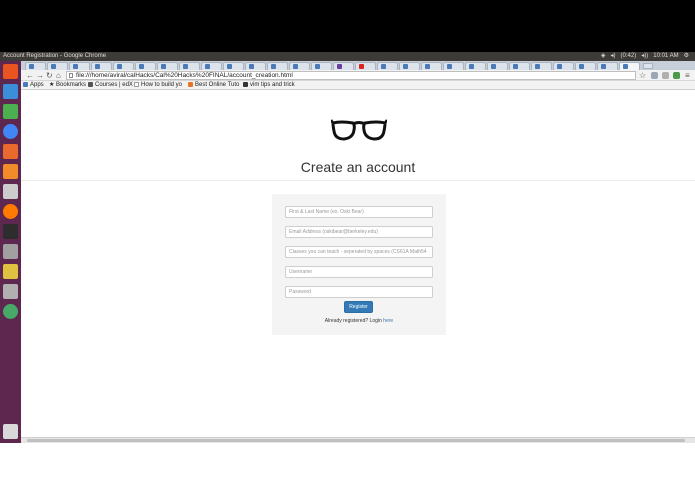 This screenshot has width=695, height=494. Describe the element at coordinates (613, 56) in the screenshot. I see `sound-icon: ◂)` at that location.